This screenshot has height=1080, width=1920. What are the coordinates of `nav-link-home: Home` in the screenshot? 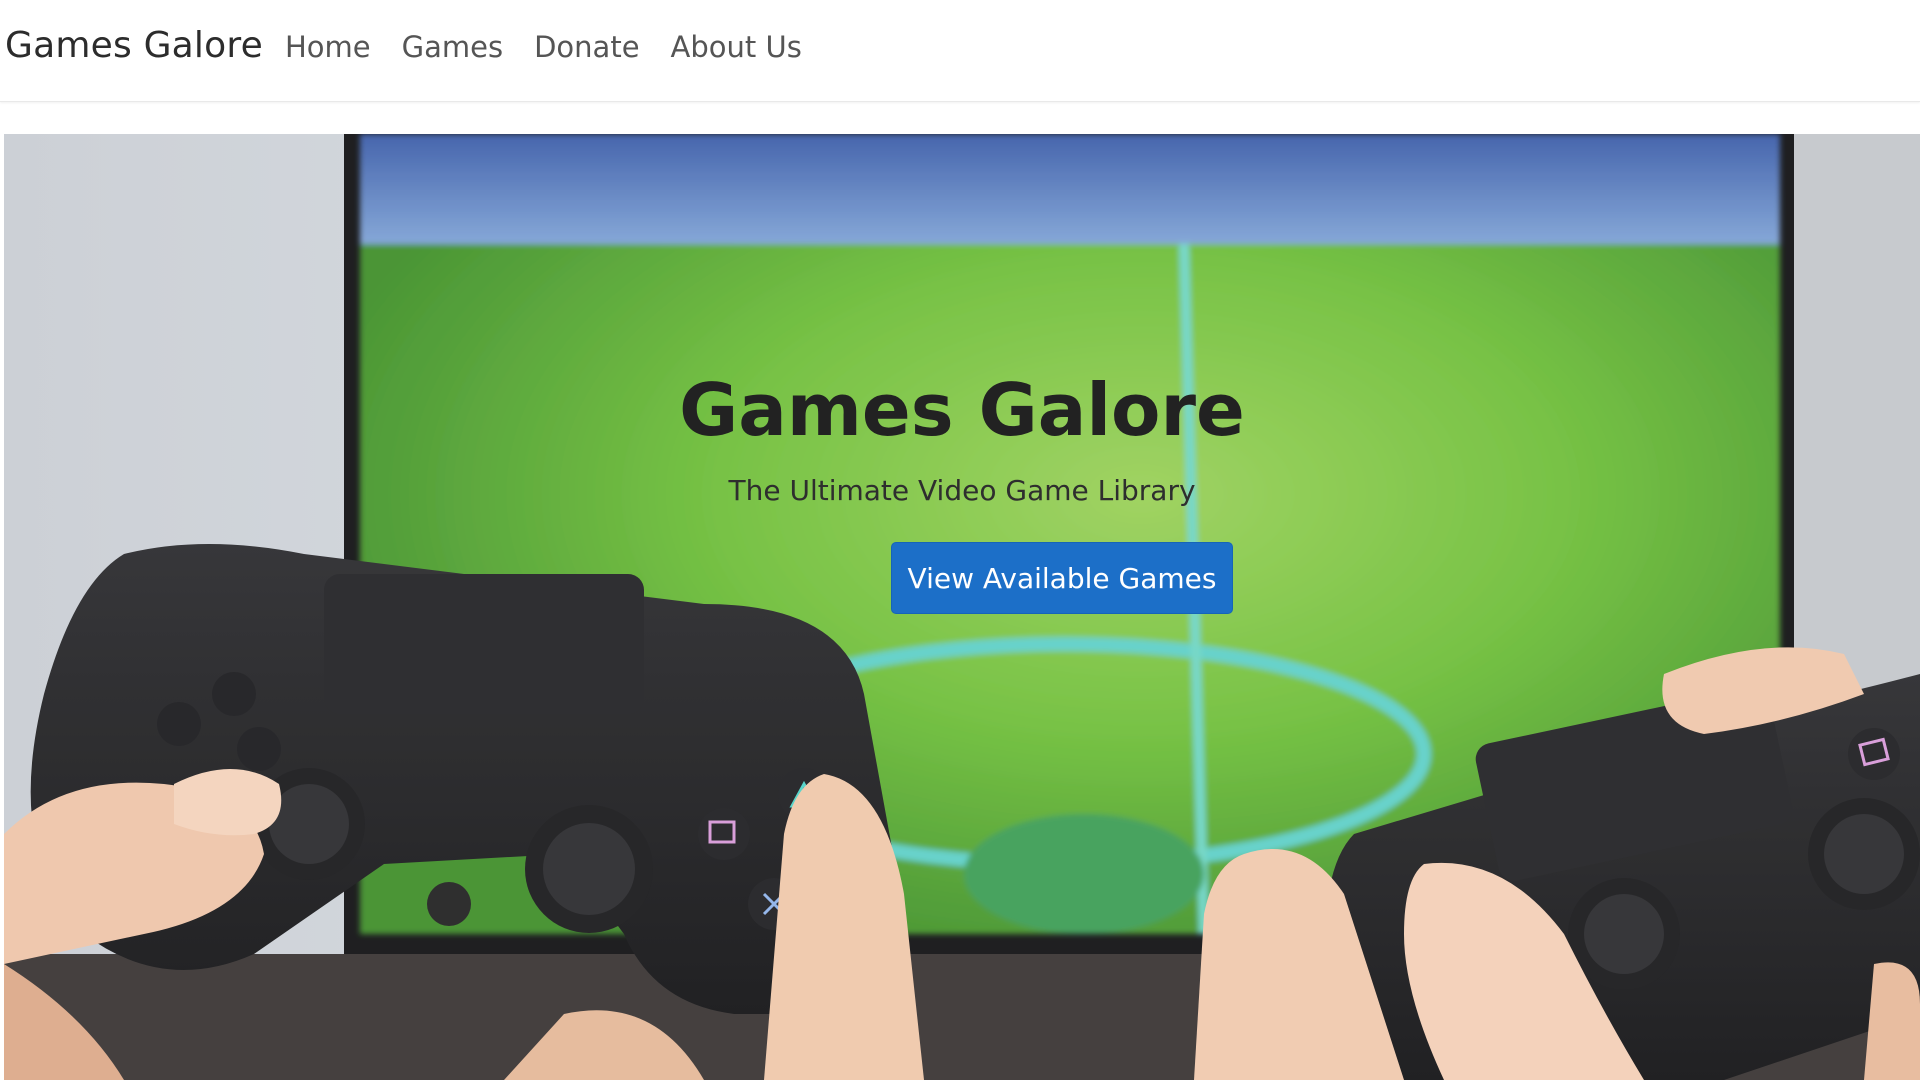 It's located at (328, 47).